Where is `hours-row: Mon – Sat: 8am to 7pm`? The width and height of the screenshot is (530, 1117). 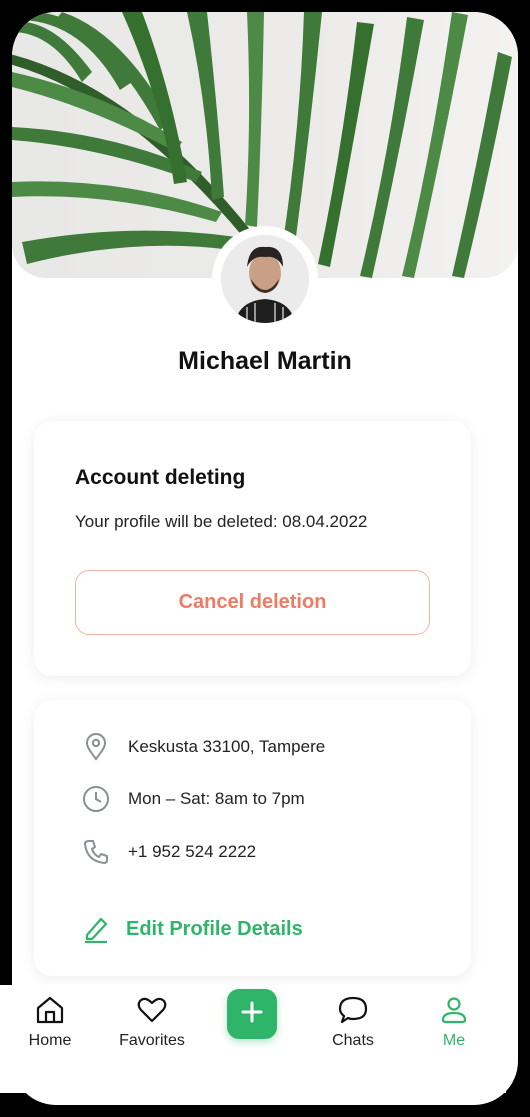 hours-row: Mon – Sat: 8am to 7pm is located at coordinates (192, 799).